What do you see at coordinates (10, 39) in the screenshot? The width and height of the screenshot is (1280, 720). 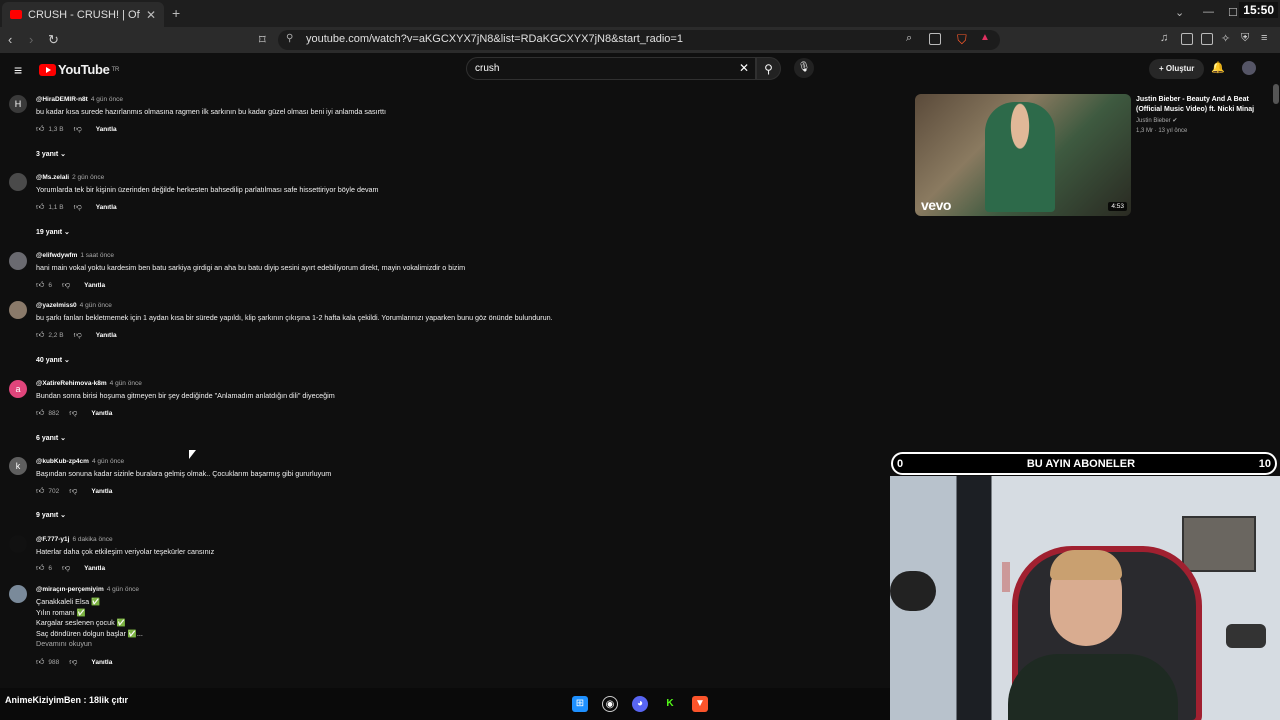 I see `back-icon: ‹` at bounding box center [10, 39].